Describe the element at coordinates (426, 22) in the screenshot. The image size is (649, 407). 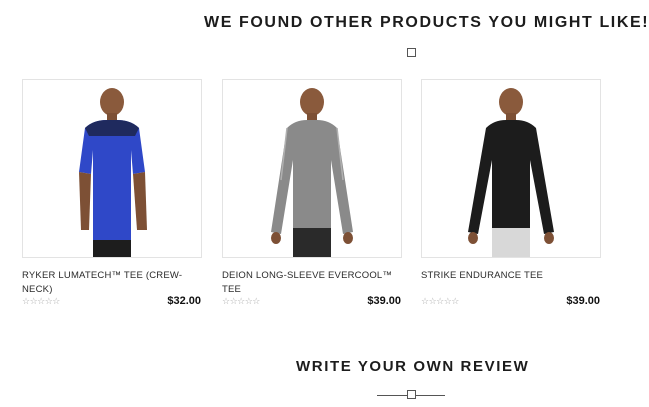
I see `related-products-title: WE FOUND OTHER PRODUCTS YOU MIGHT LIKE!` at that location.